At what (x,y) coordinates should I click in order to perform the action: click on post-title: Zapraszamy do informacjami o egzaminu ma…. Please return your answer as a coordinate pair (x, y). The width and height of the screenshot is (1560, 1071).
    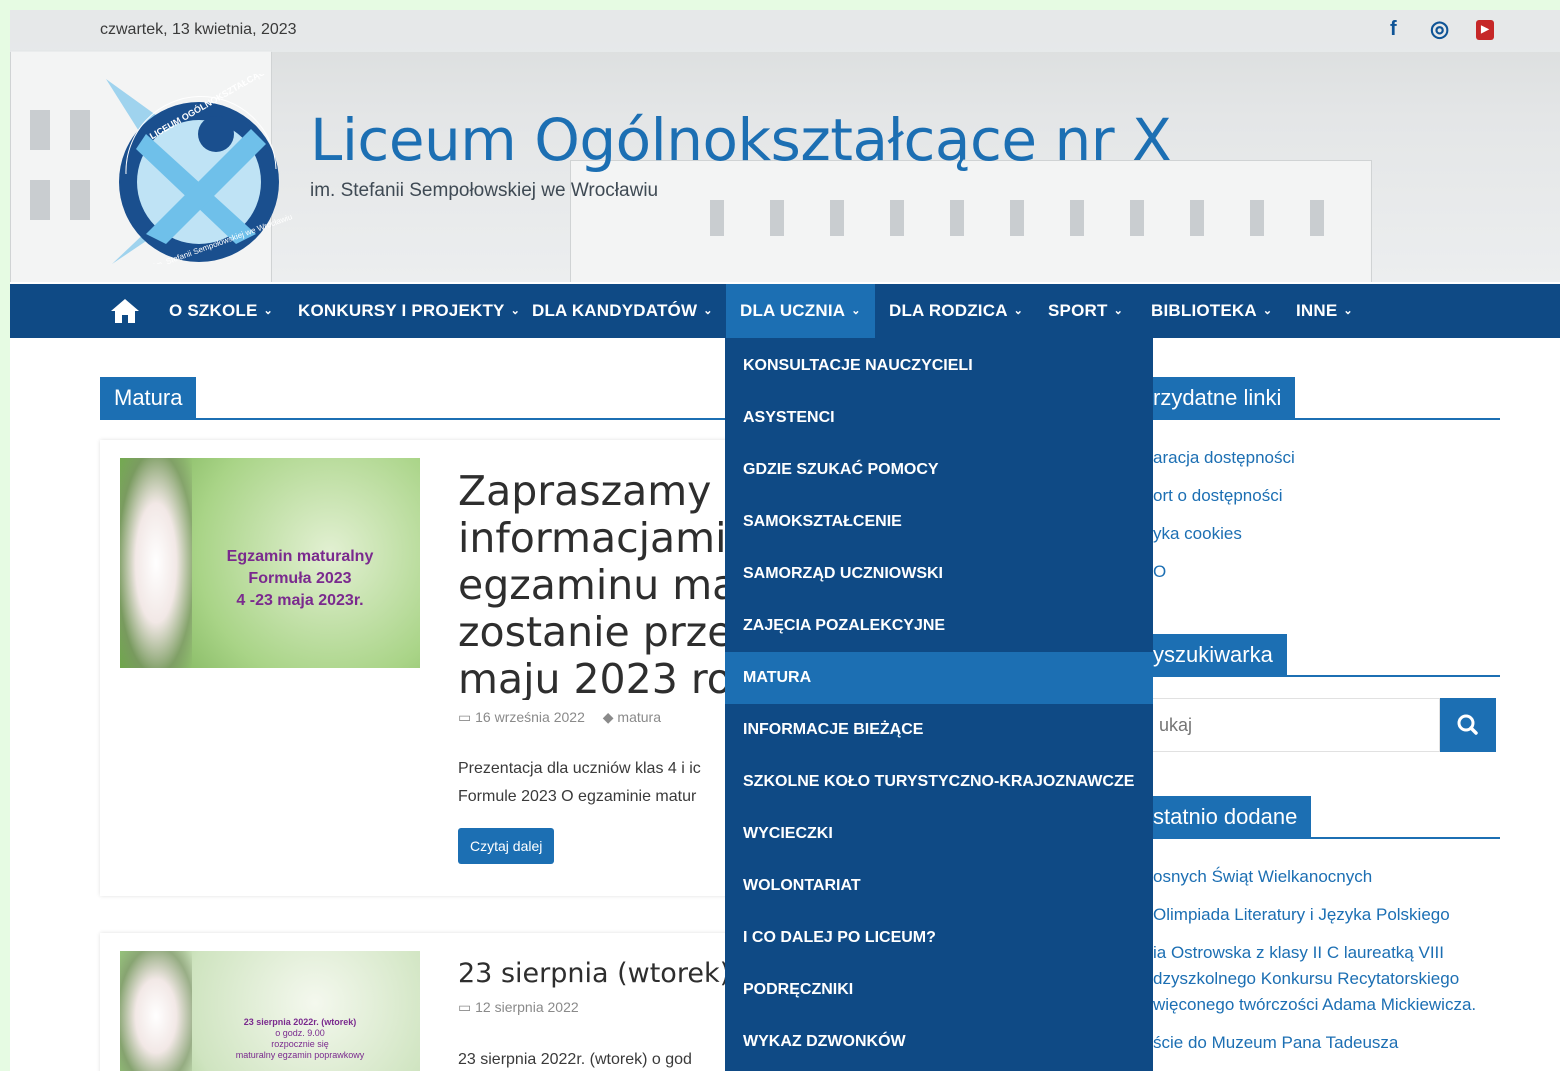
    Looking at the image, I should click on (593, 584).